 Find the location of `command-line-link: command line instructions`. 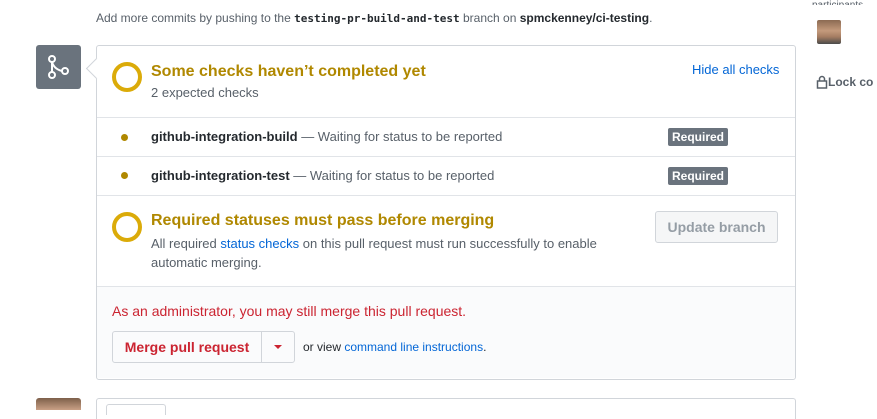

command-line-link: command line instructions is located at coordinates (413, 347).